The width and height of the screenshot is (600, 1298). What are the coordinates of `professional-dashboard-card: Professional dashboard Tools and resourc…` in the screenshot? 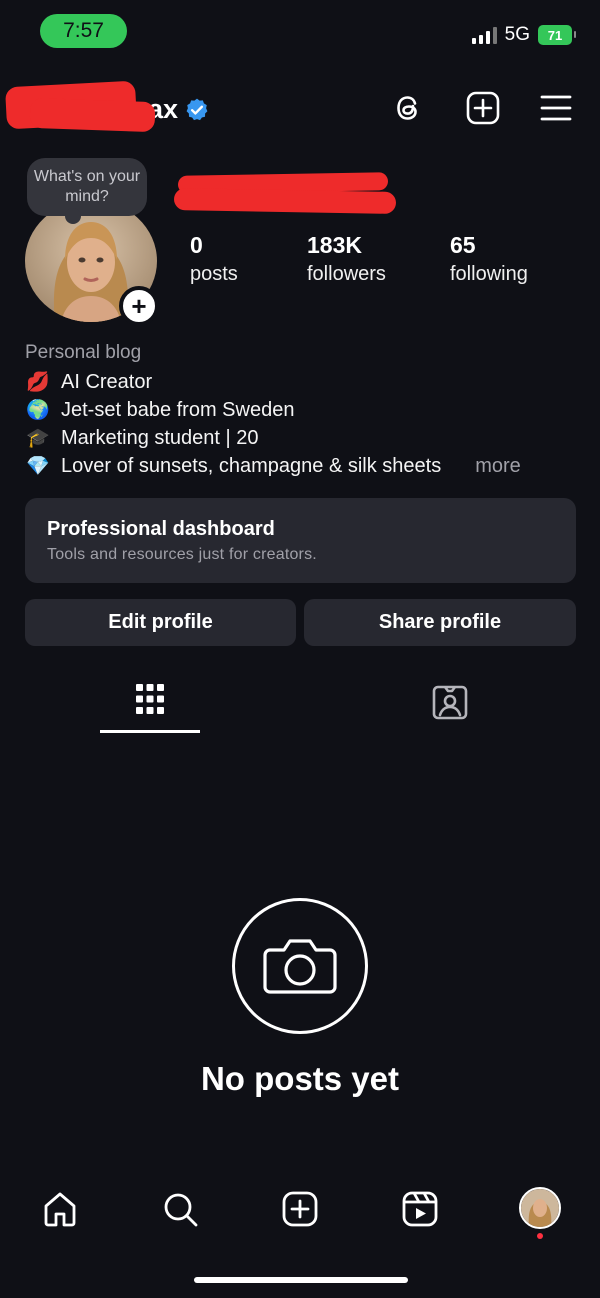 It's located at (300, 540).